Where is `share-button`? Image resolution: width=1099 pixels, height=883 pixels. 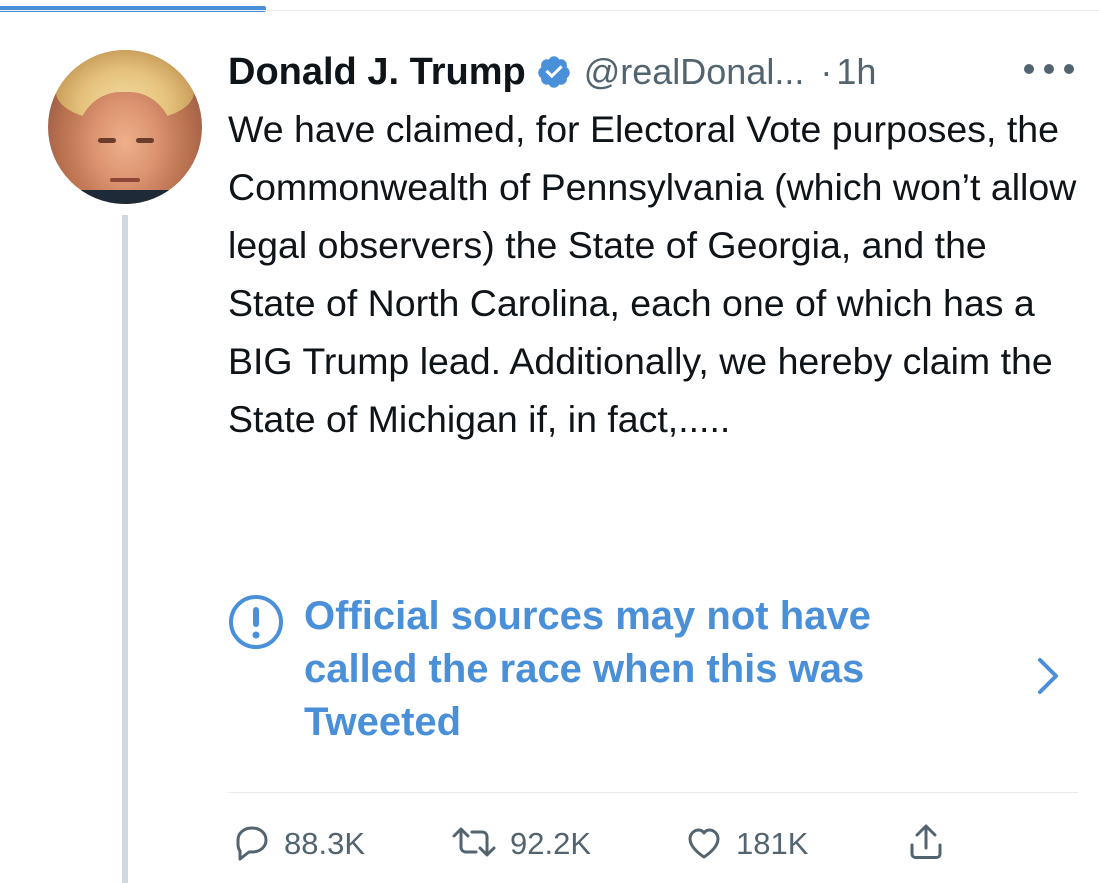
share-button is located at coordinates (926, 844).